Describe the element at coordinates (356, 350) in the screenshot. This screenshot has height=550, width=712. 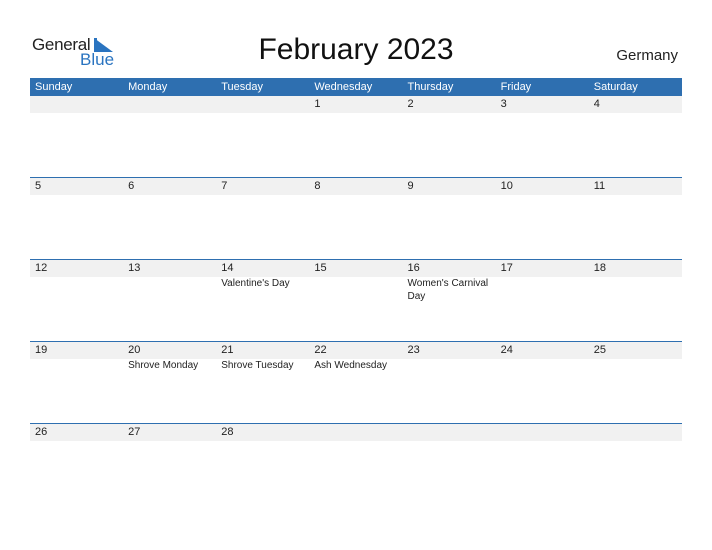
I see `day-number-strip: 19 20 21 22 23 24 25` at that location.